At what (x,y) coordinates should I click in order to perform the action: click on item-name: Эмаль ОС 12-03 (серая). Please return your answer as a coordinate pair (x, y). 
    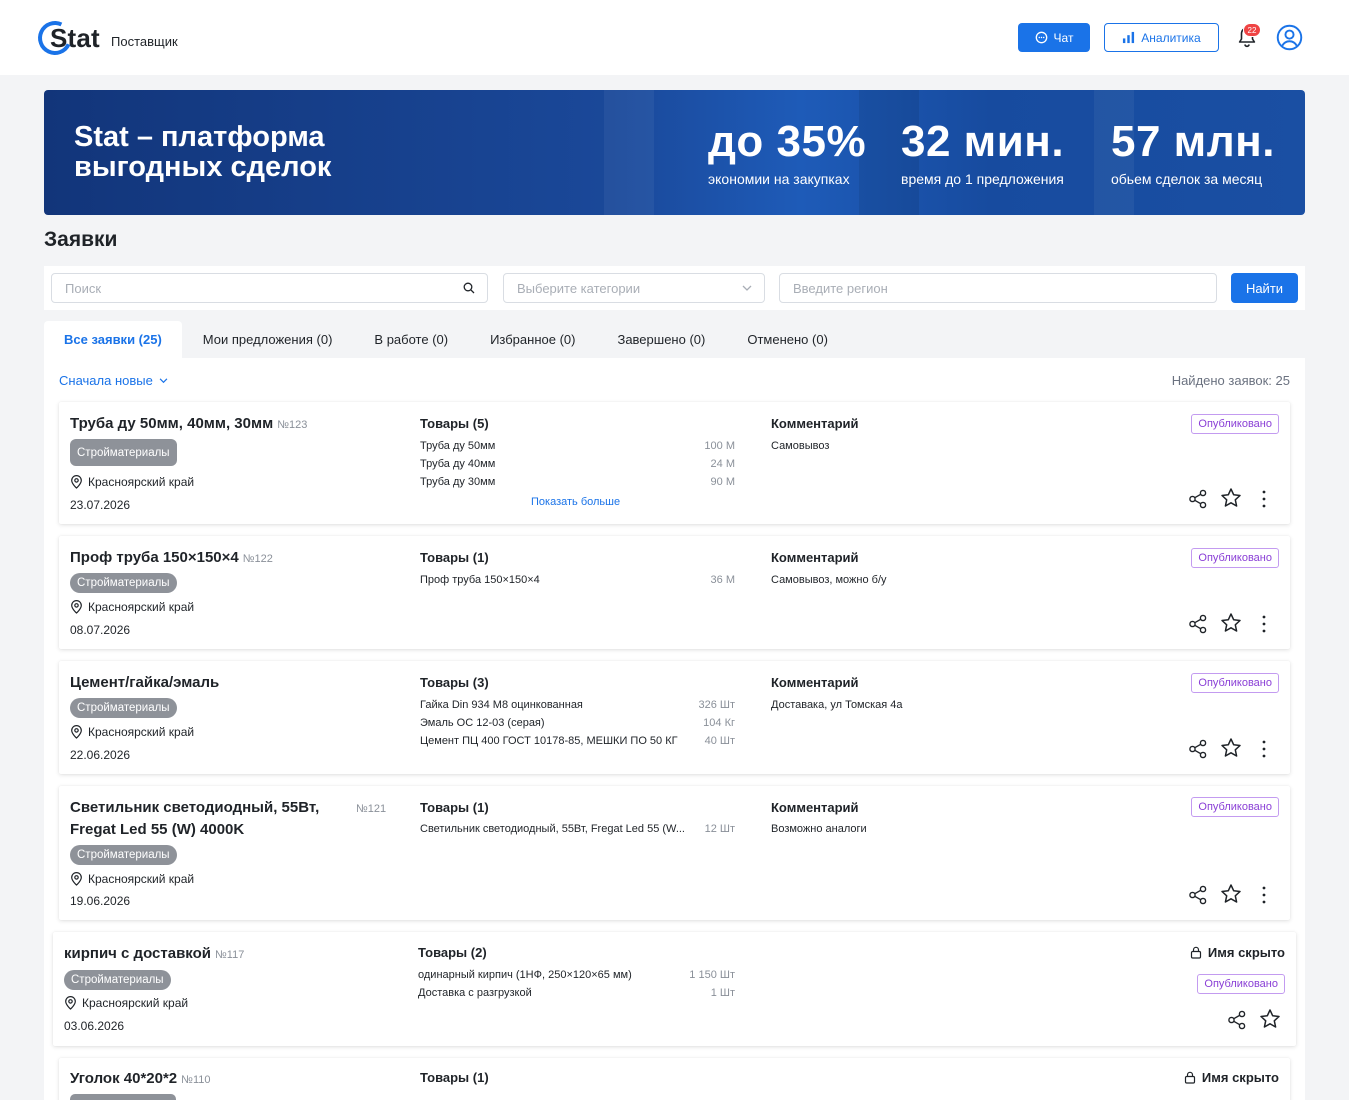
    Looking at the image, I should click on (482, 723).